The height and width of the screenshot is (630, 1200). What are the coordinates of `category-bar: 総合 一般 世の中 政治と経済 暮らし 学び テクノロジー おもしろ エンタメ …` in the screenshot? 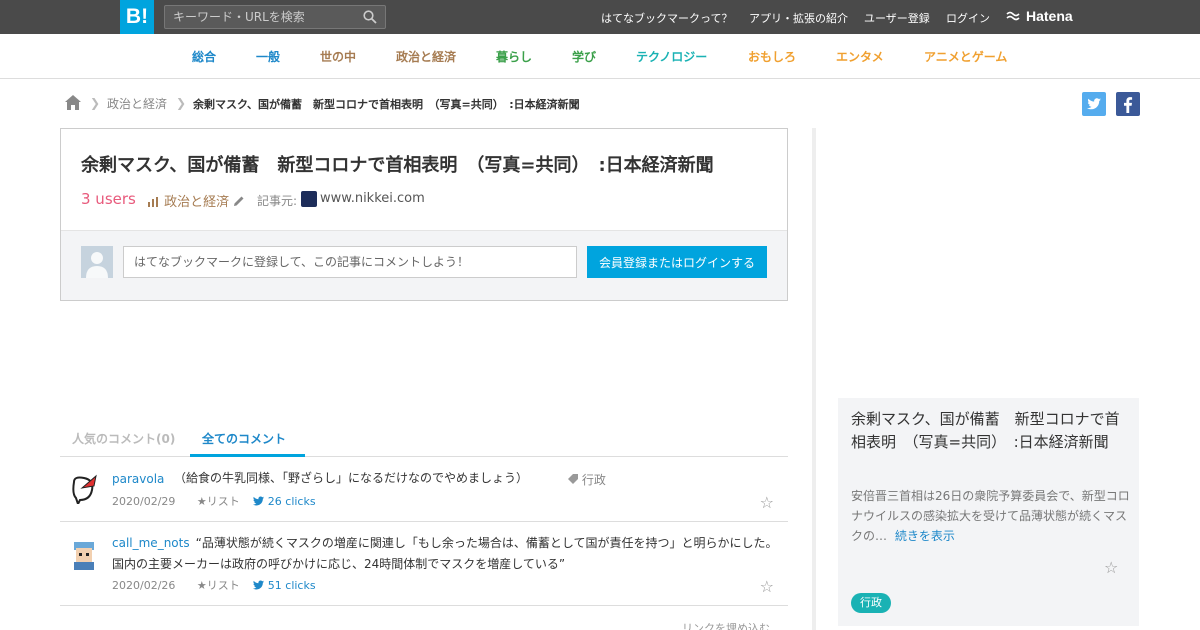 It's located at (600, 56).